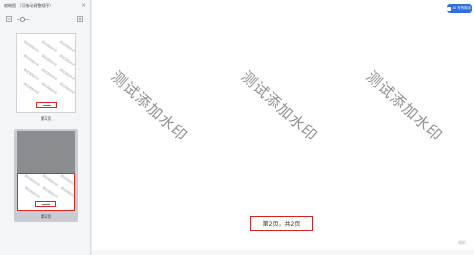  I want to click on thumbnail-page-preview-top, so click(46, 152).